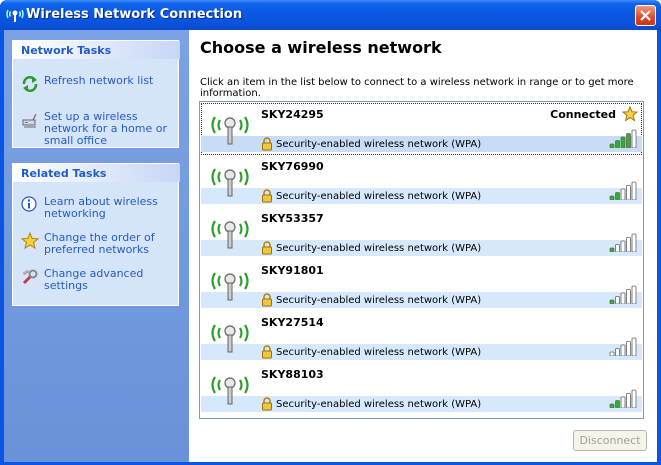 The height and width of the screenshot is (465, 661). Describe the element at coordinates (99, 243) in the screenshot. I see `change-preferred-order-label: Change the order of preferred networks` at that location.